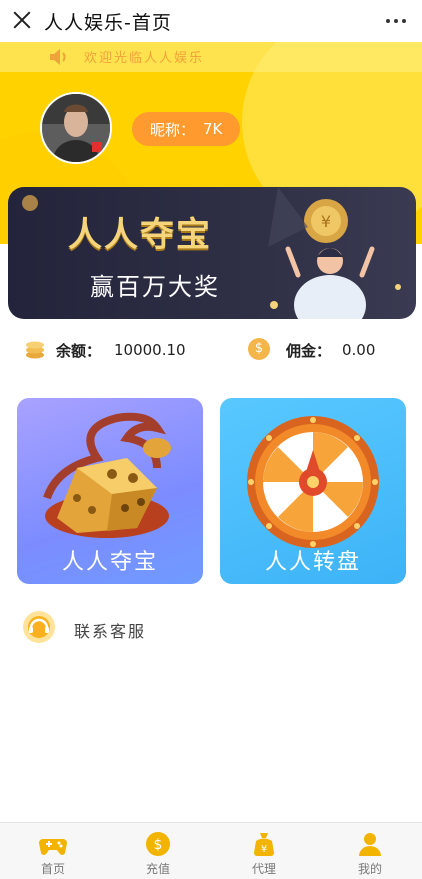 The image size is (422, 879). What do you see at coordinates (359, 350) in the screenshot?
I see `commission-value: 0.00` at bounding box center [359, 350].